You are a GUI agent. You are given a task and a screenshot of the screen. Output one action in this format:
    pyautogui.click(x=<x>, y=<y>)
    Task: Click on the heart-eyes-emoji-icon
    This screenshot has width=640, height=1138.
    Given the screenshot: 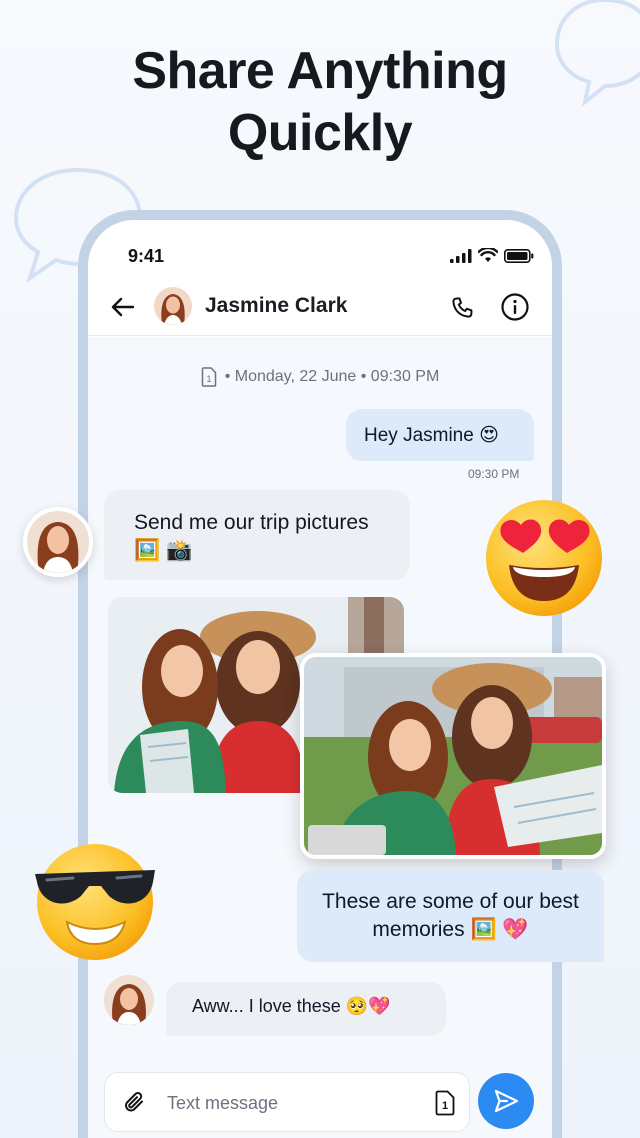 What is the action you would take?
    pyautogui.click(x=544, y=558)
    